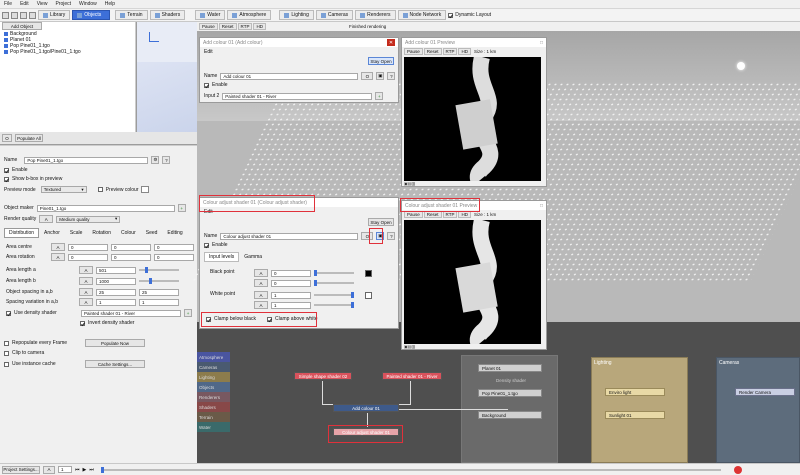  I want to click on menu-file: File, so click(8, 4).